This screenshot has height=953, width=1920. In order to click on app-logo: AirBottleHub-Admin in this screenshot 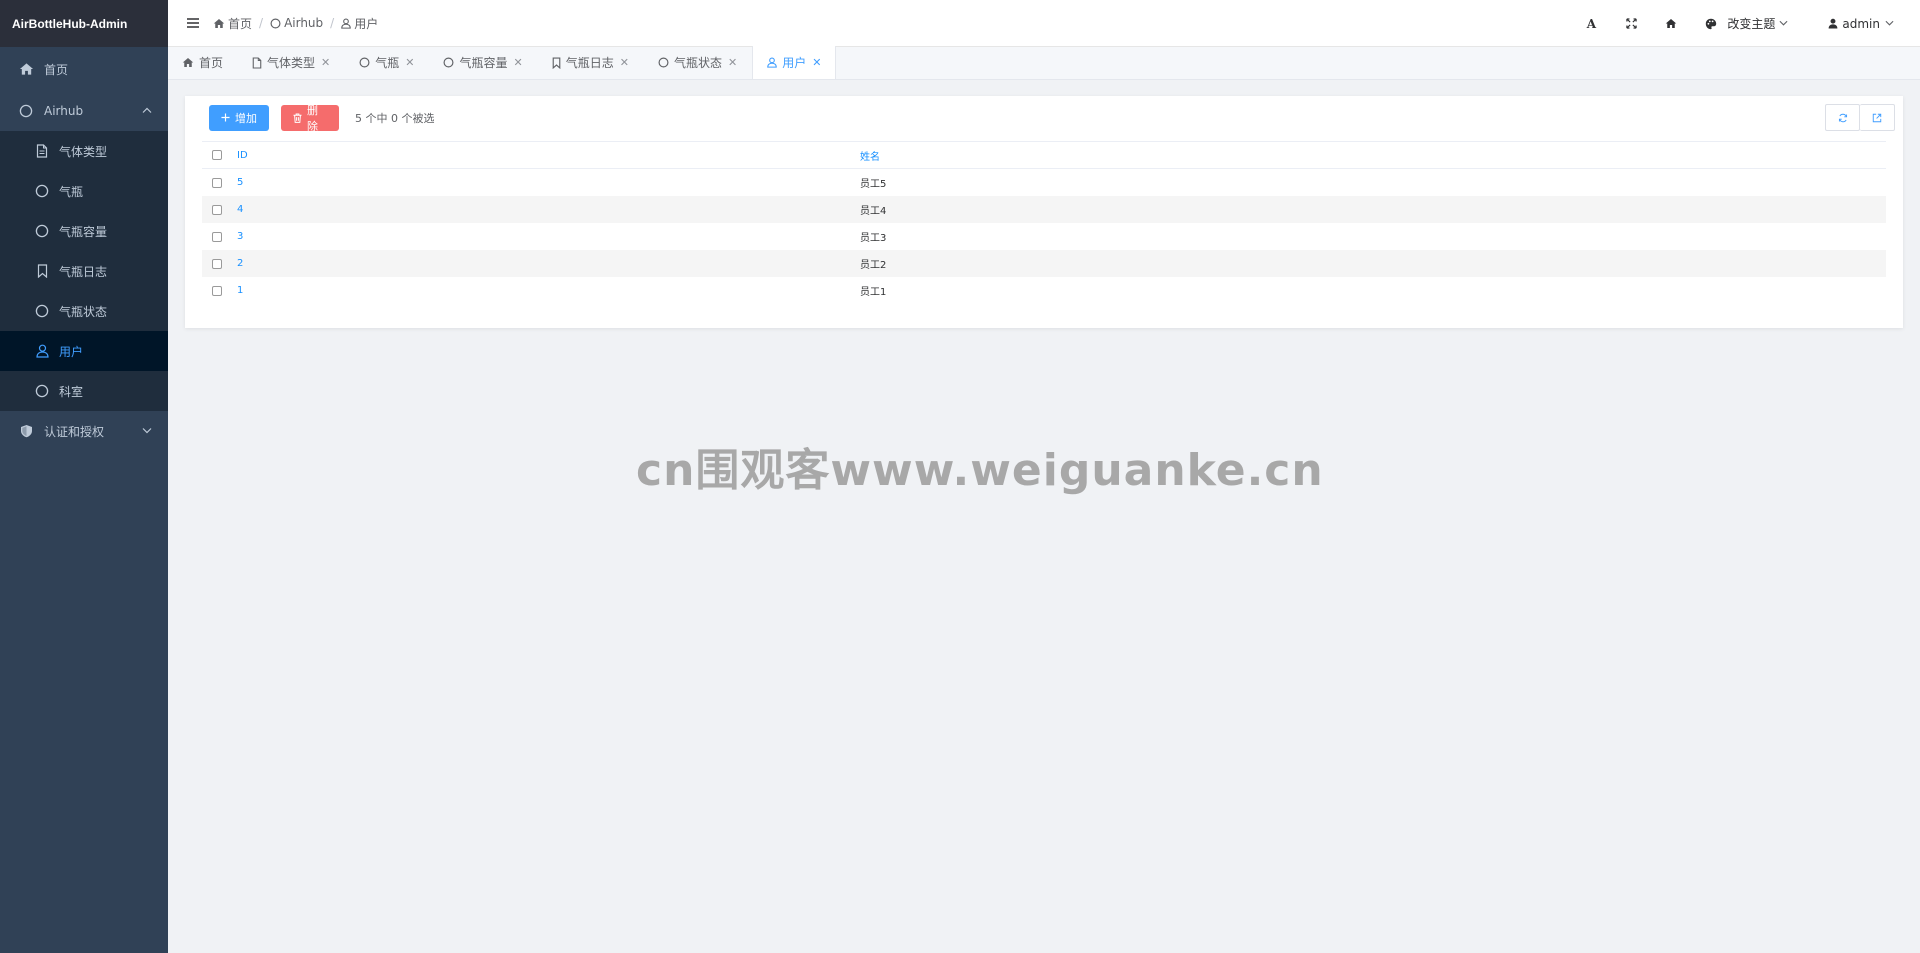, I will do `click(84, 23)`.